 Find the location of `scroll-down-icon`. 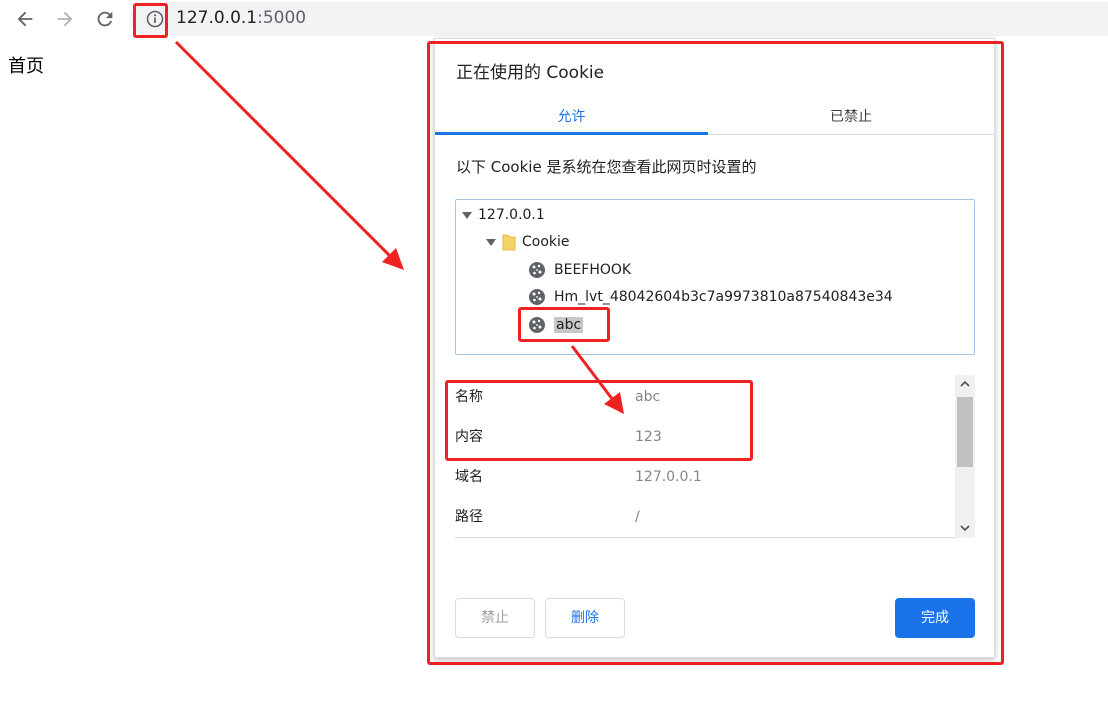

scroll-down-icon is located at coordinates (965, 528).